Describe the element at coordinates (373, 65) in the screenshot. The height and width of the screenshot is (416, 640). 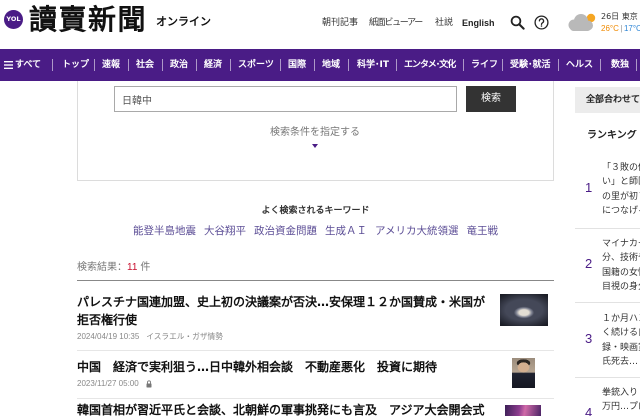
I see `nav-item-science-it: 科学･IT` at that location.